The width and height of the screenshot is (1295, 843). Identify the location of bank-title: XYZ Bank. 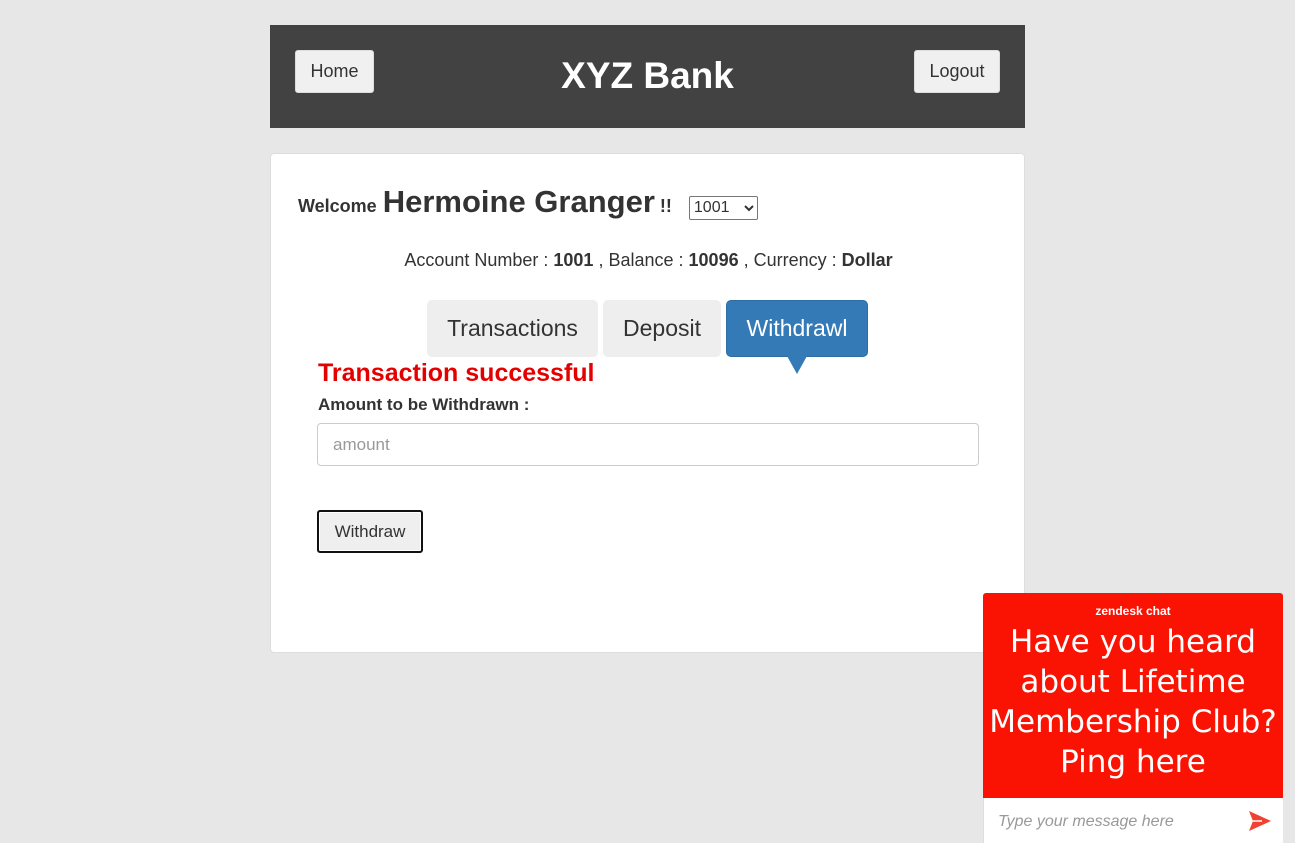
(647, 75).